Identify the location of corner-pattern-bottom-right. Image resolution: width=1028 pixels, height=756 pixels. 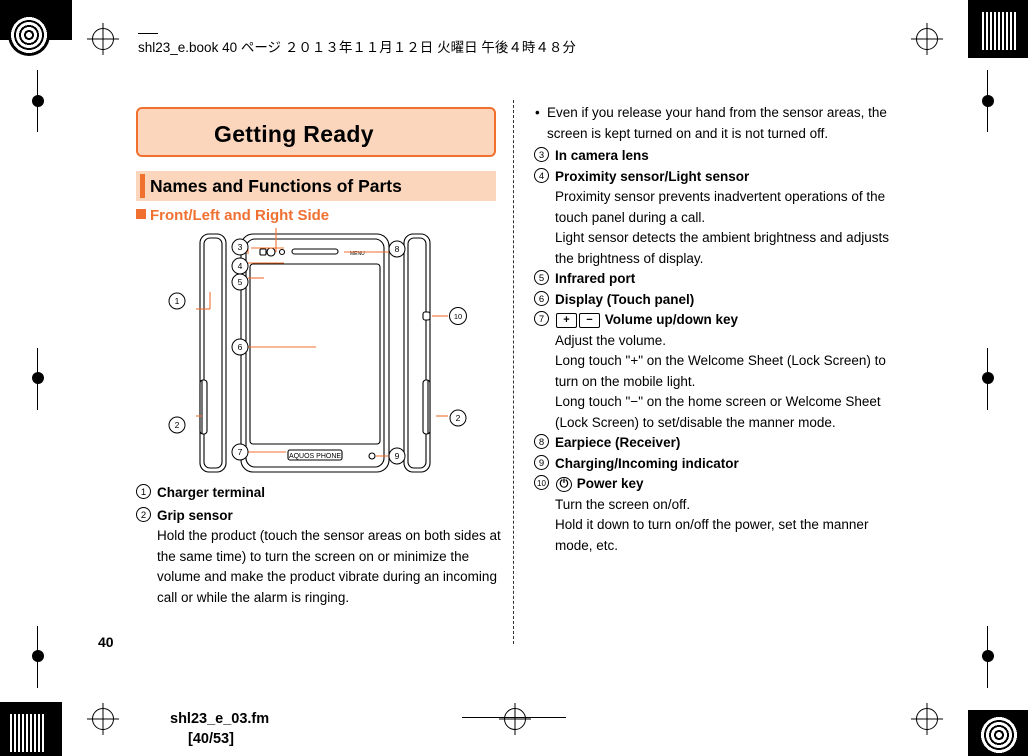
(999, 735).